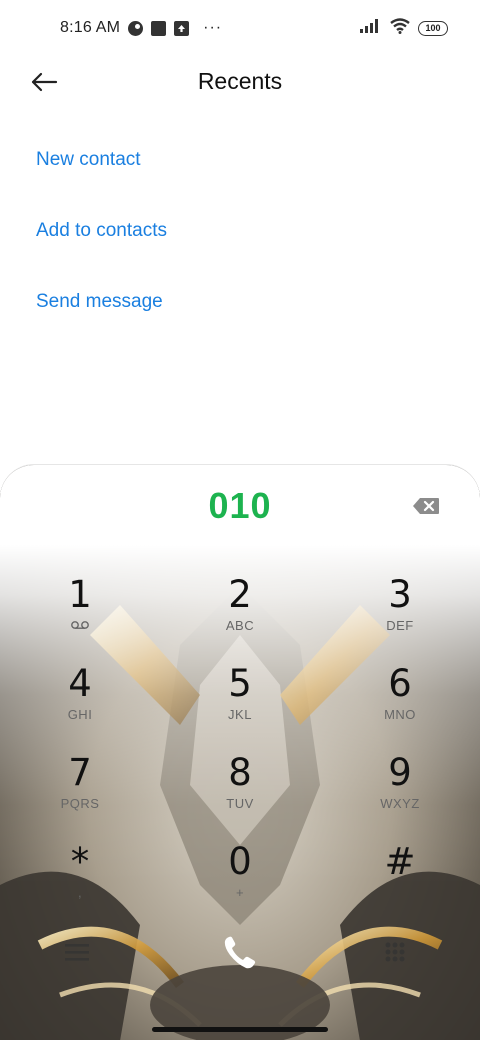  I want to click on key-digit: #, so click(400, 861).